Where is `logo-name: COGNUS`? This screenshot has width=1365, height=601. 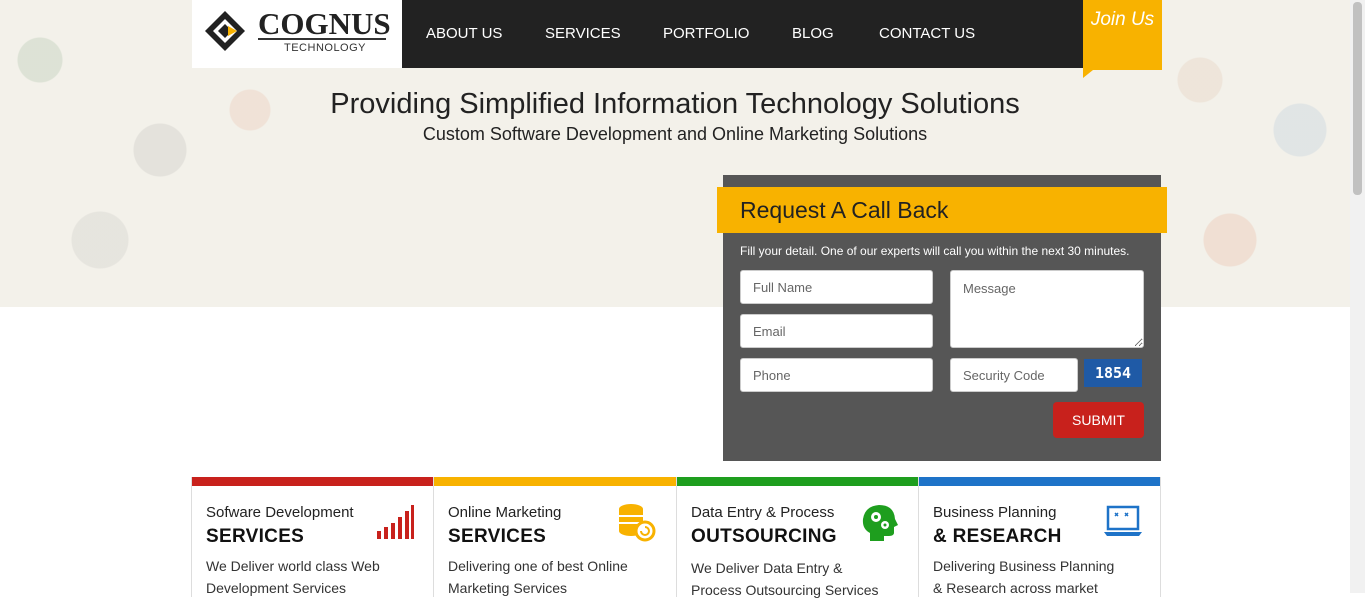
logo-name: COGNUS is located at coordinates (324, 23).